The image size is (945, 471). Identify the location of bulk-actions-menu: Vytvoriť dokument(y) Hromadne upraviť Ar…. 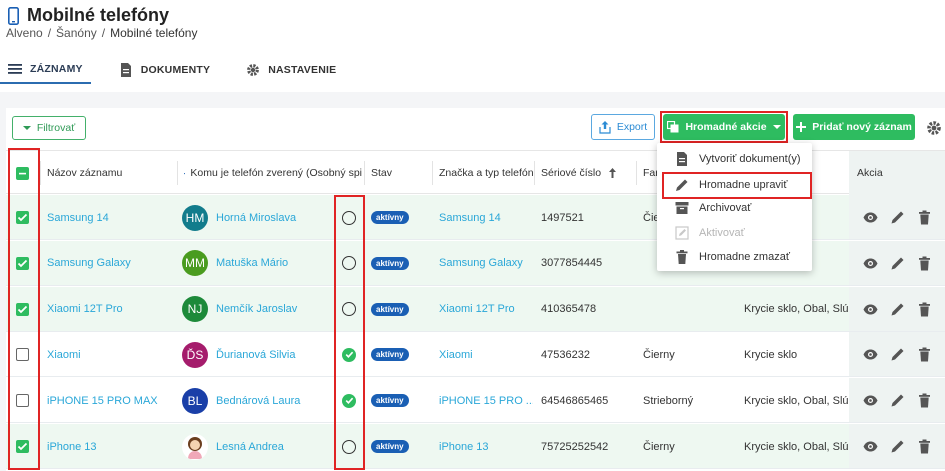
(734, 207).